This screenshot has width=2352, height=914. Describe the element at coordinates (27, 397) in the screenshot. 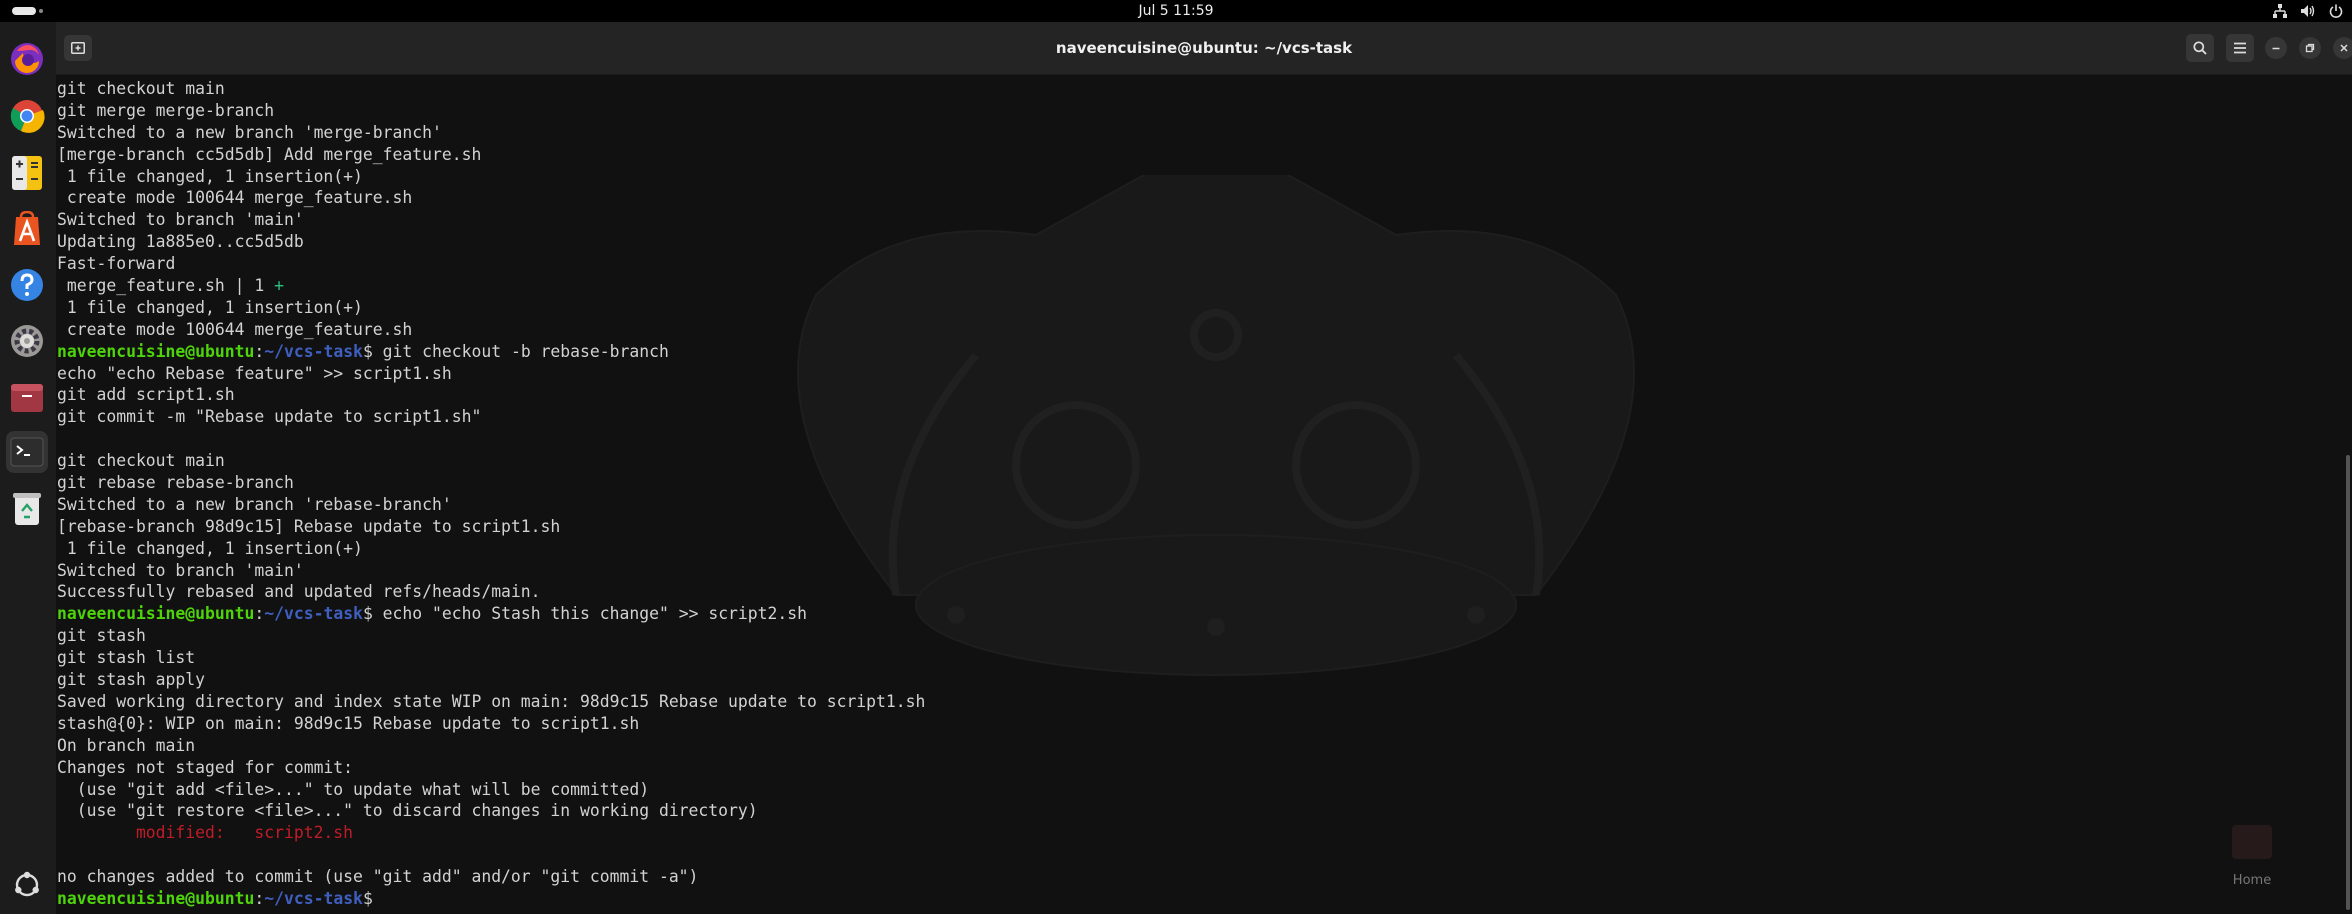

I see `files-icon` at that location.